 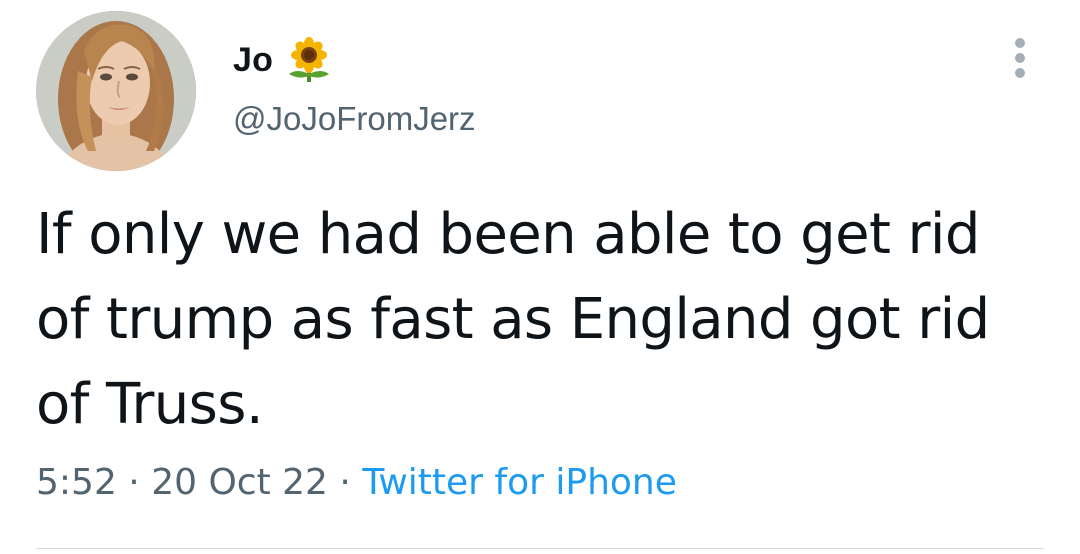 What do you see at coordinates (76, 482) in the screenshot?
I see `tweet-time: 5:52` at bounding box center [76, 482].